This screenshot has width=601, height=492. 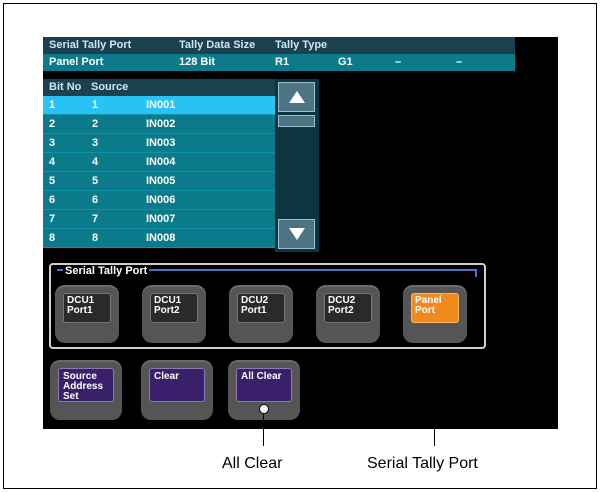 I want to click on source-number: 1, so click(x=95, y=105).